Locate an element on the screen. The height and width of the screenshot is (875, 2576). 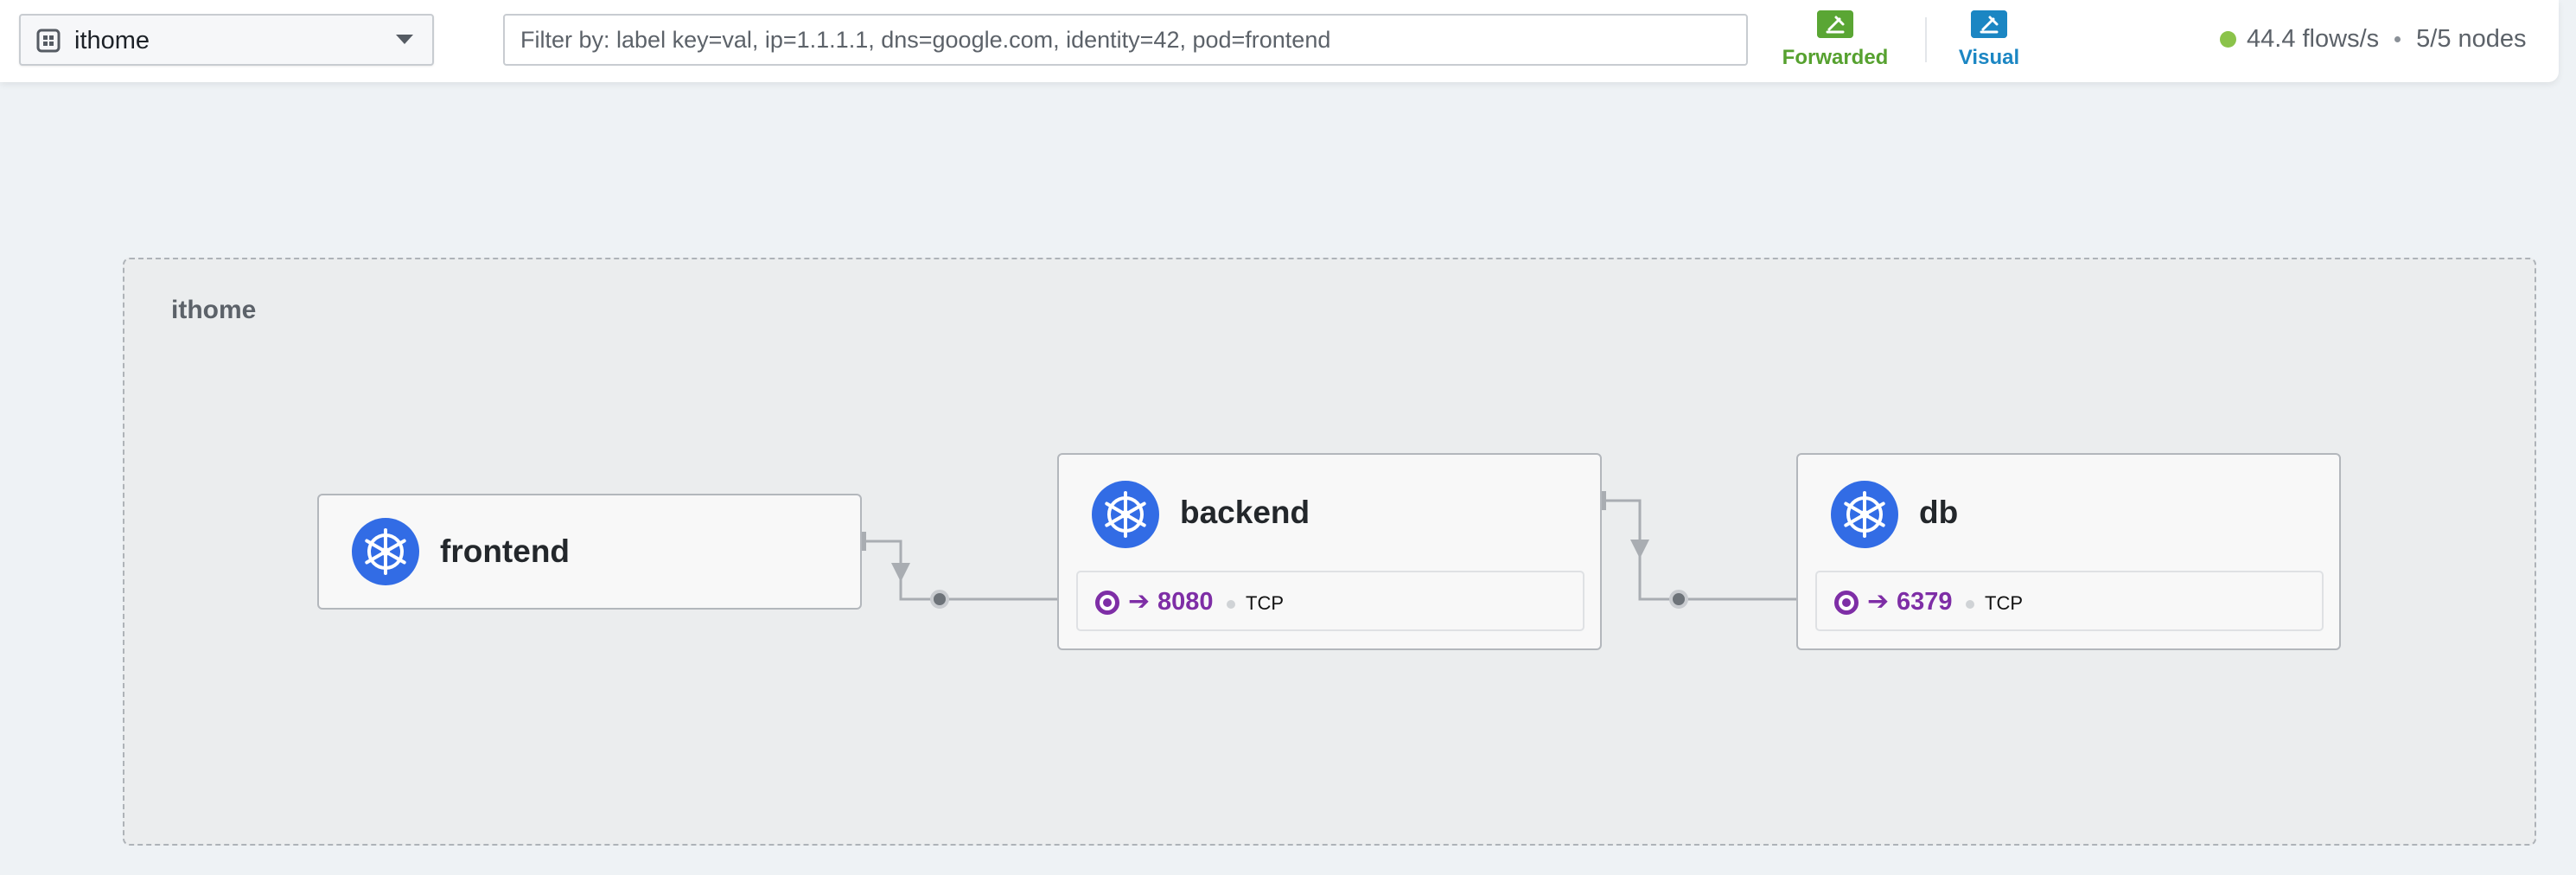
service-card-frontend: frontend is located at coordinates (589, 552).